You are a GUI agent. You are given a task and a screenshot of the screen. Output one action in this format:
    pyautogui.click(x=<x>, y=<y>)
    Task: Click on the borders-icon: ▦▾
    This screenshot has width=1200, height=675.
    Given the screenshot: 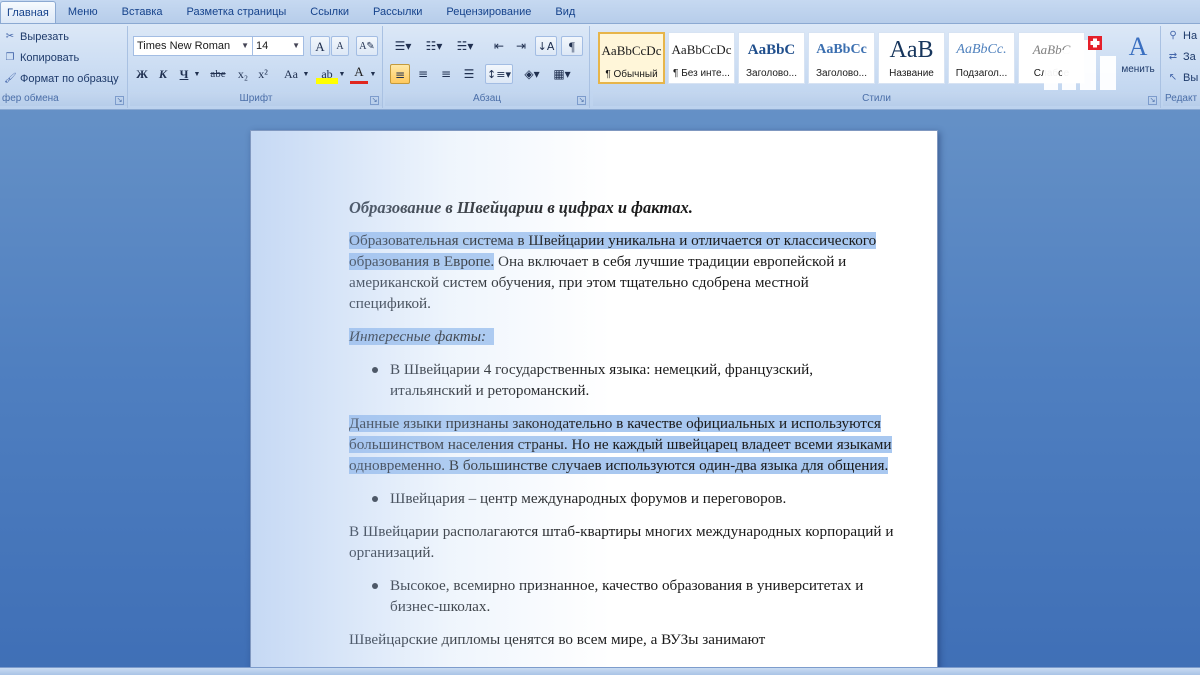 What is the action you would take?
    pyautogui.click(x=562, y=74)
    